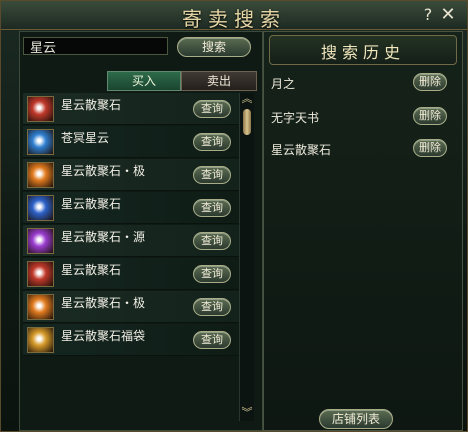 The height and width of the screenshot is (432, 468). Describe the element at coordinates (362, 83) in the screenshot. I see `history-item: 月之 删除` at that location.